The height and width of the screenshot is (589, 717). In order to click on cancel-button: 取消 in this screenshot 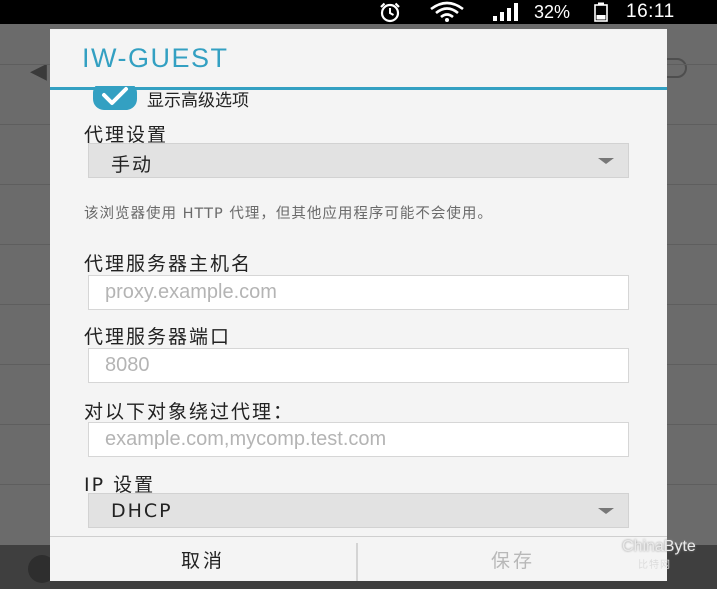, I will do `click(203, 559)`.